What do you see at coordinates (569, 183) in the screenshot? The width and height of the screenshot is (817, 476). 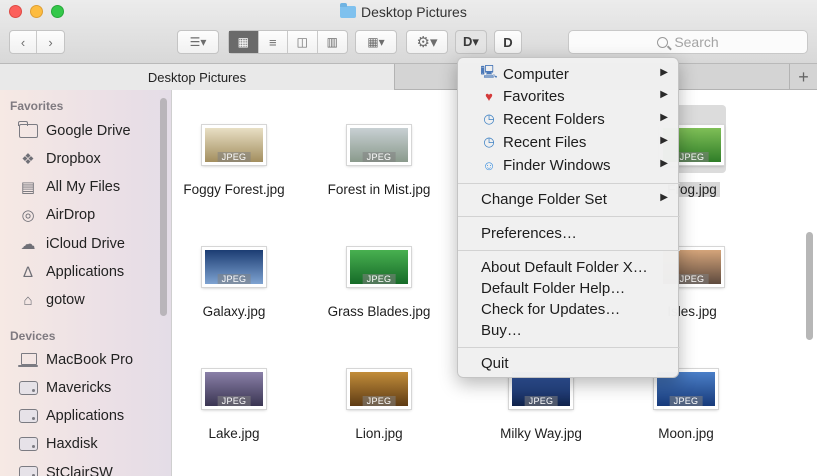 I see `menu-separator` at bounding box center [569, 183].